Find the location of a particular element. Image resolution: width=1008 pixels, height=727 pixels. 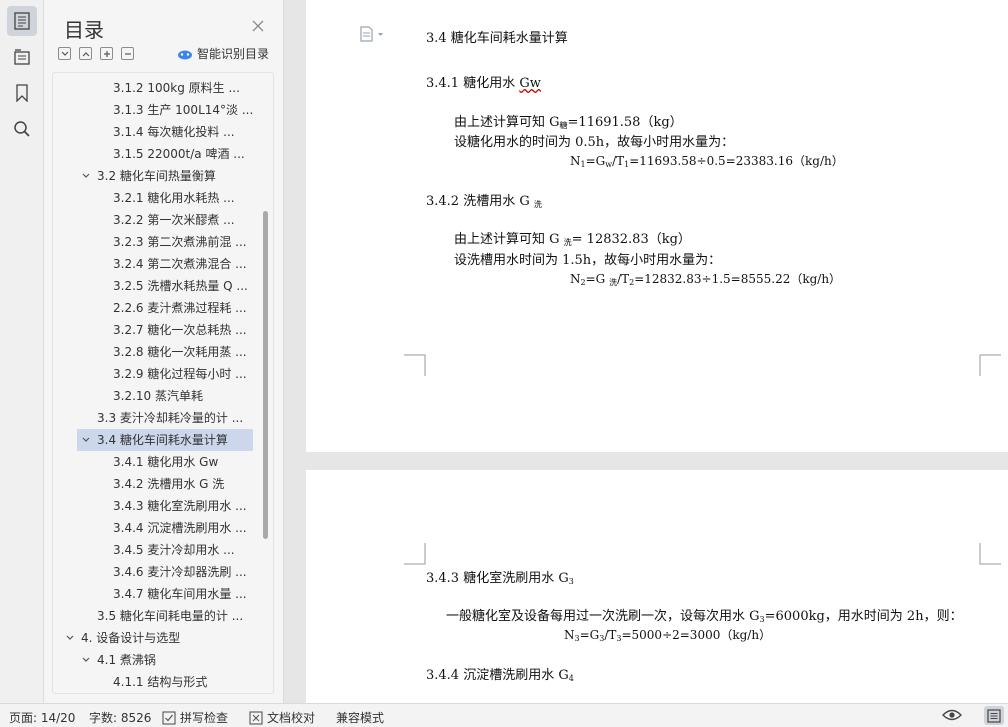

formula: N1=Gw/T1=11693.58÷0.5=23383.16（kg/h） is located at coordinates (707, 160).